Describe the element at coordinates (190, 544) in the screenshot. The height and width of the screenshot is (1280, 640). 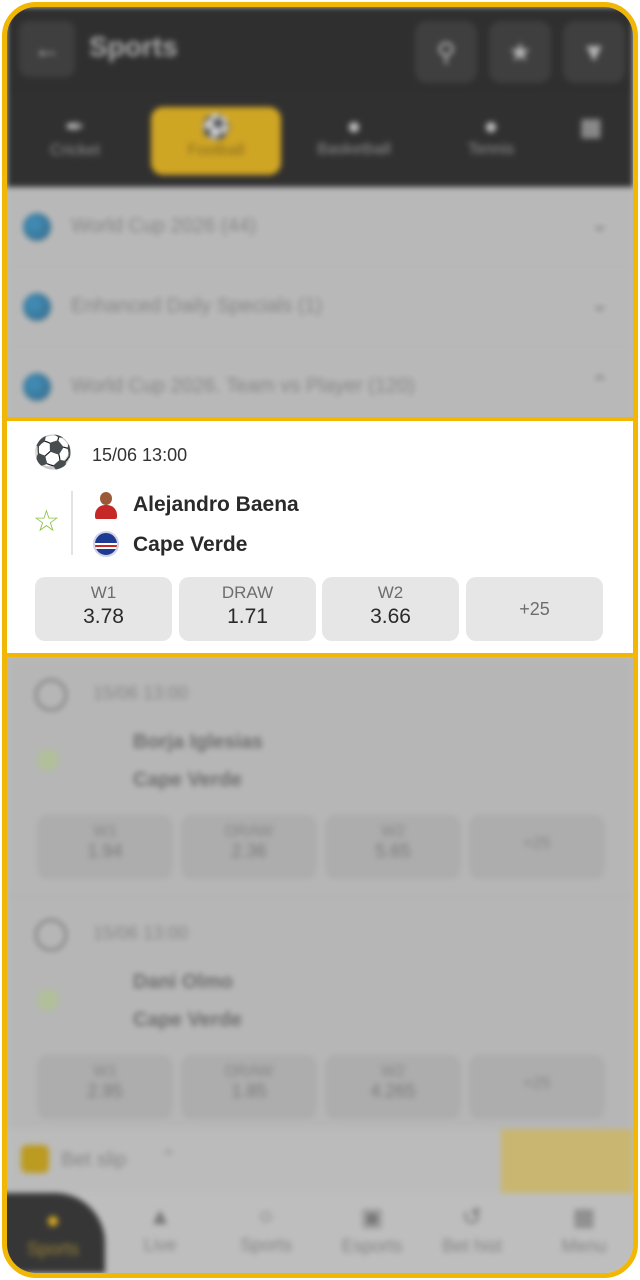
I see `team-2-name: Cape Verde` at that location.